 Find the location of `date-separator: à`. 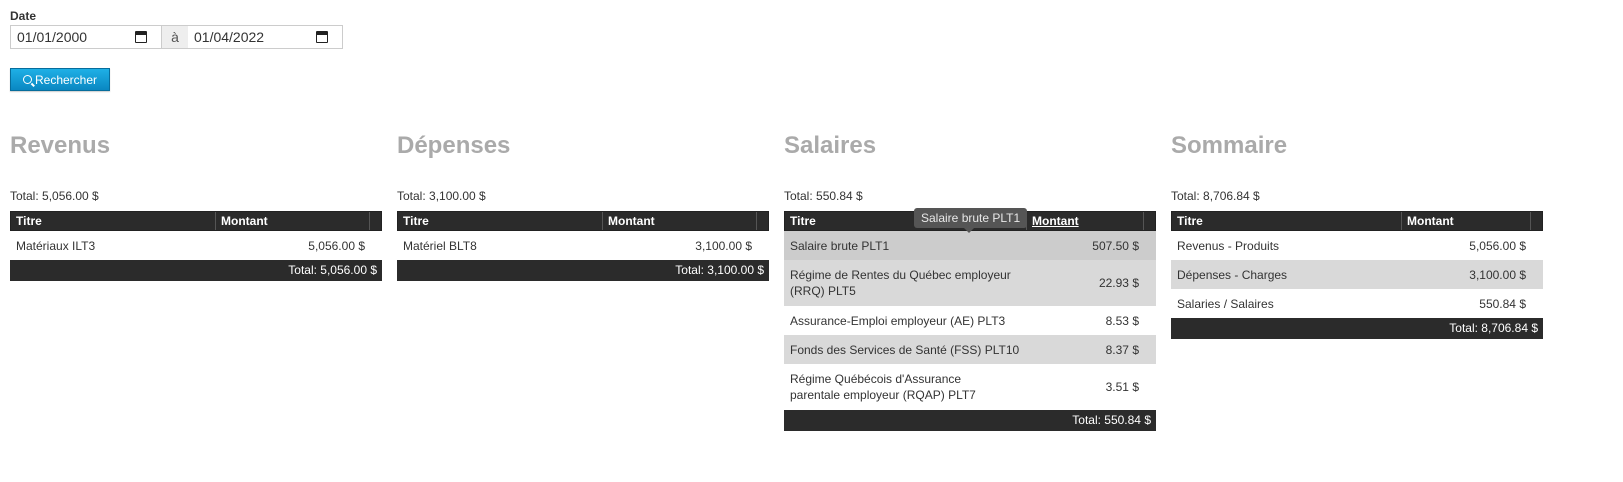

date-separator: à is located at coordinates (175, 37).